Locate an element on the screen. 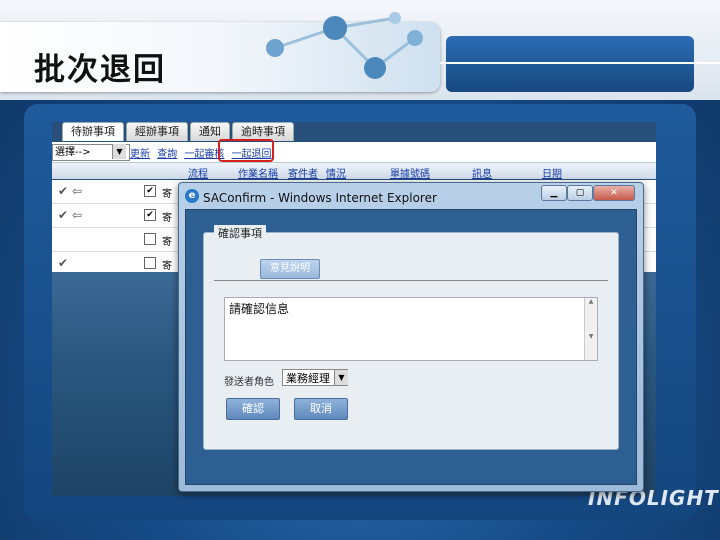 The width and height of the screenshot is (720, 540). maximize-icon: ▢ is located at coordinates (580, 193).